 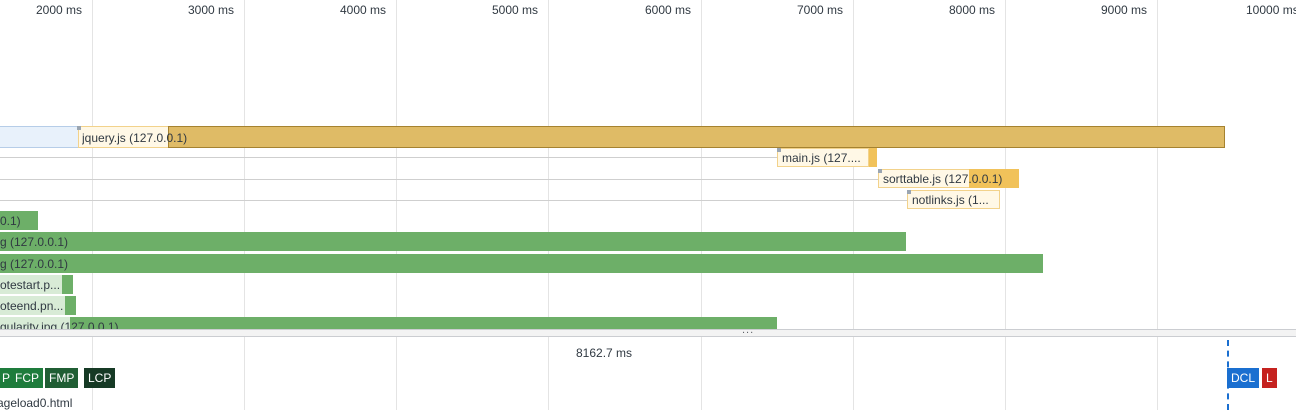 I want to click on marker-load: L, so click(x=1269, y=378).